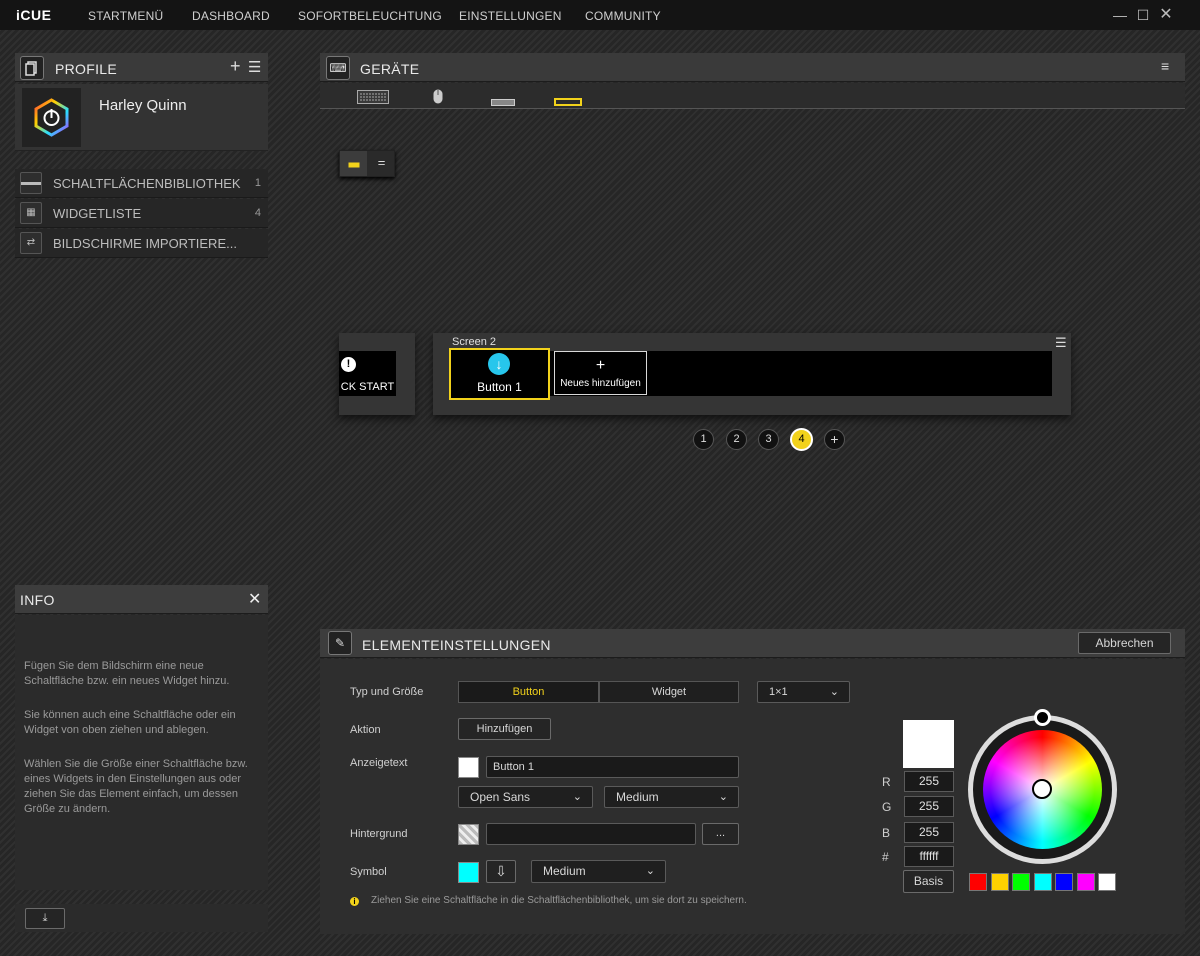 This screenshot has height=956, width=1200. I want to click on color-wheel-handle, so click(1042, 789).